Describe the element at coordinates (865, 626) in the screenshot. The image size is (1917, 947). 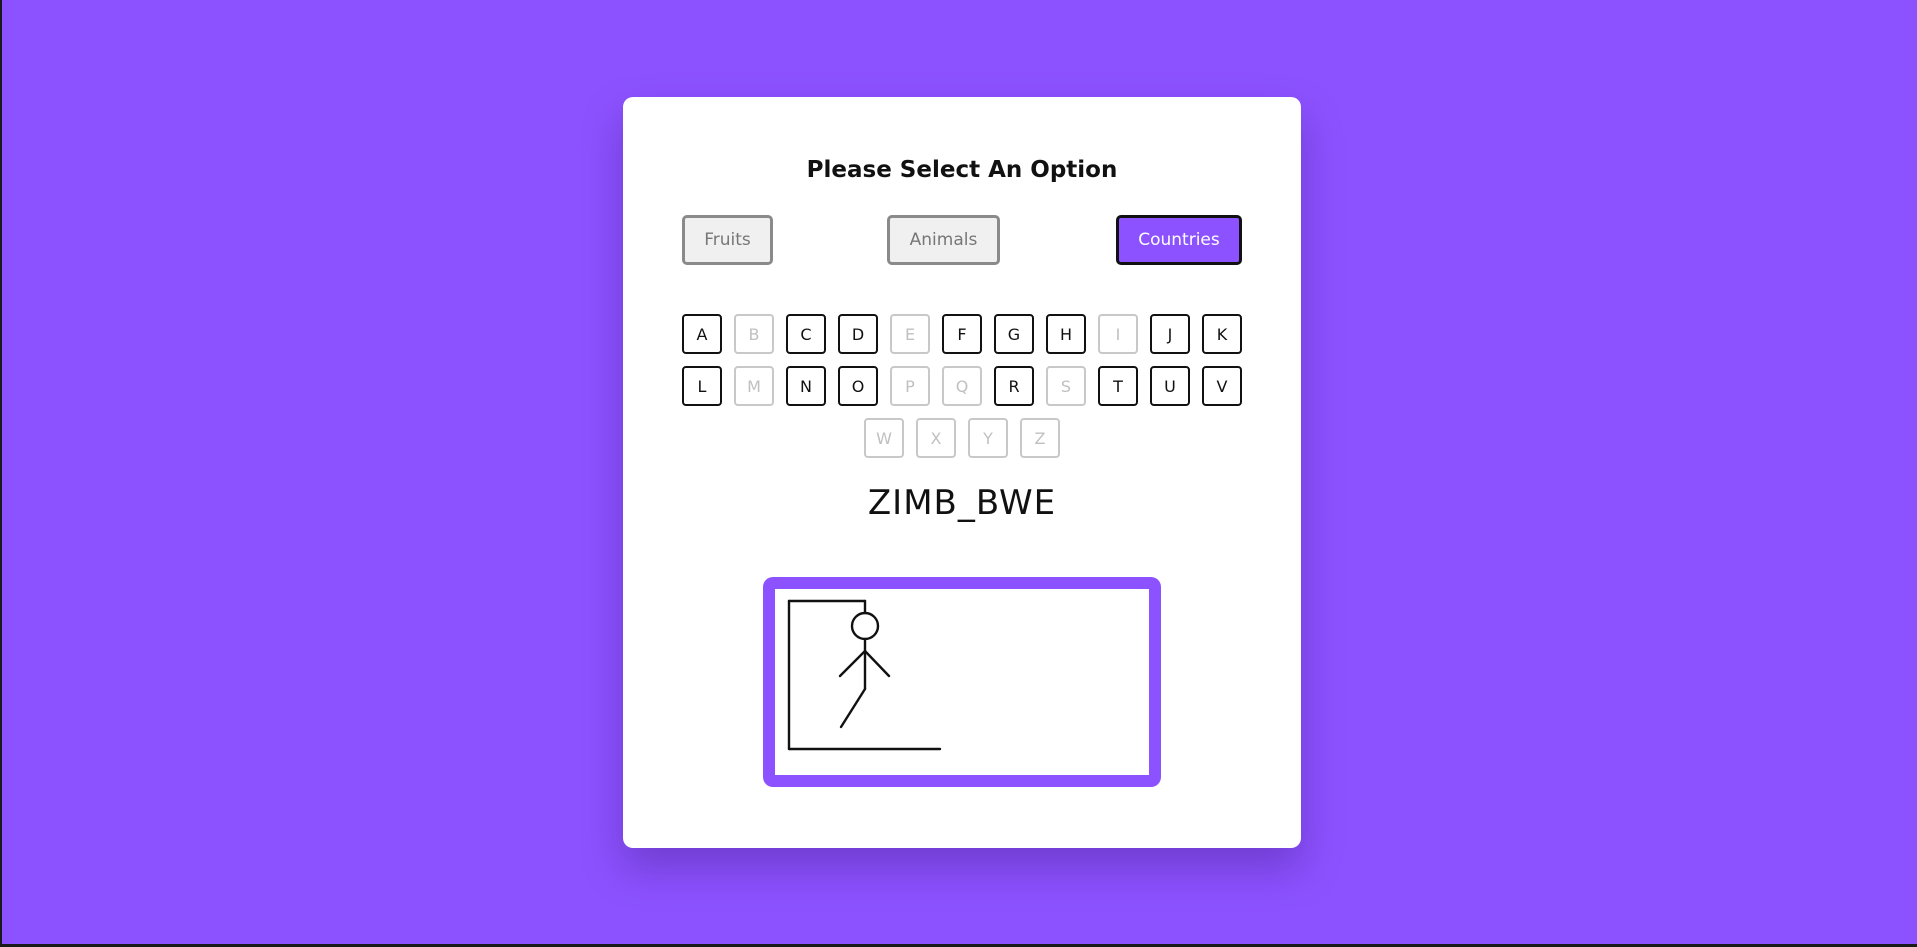
I see `hangman-head` at that location.